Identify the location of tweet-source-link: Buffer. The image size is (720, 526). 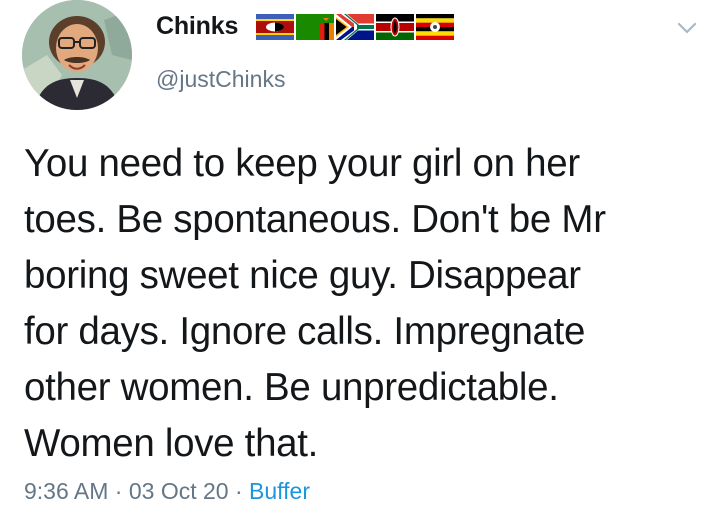
(279, 491).